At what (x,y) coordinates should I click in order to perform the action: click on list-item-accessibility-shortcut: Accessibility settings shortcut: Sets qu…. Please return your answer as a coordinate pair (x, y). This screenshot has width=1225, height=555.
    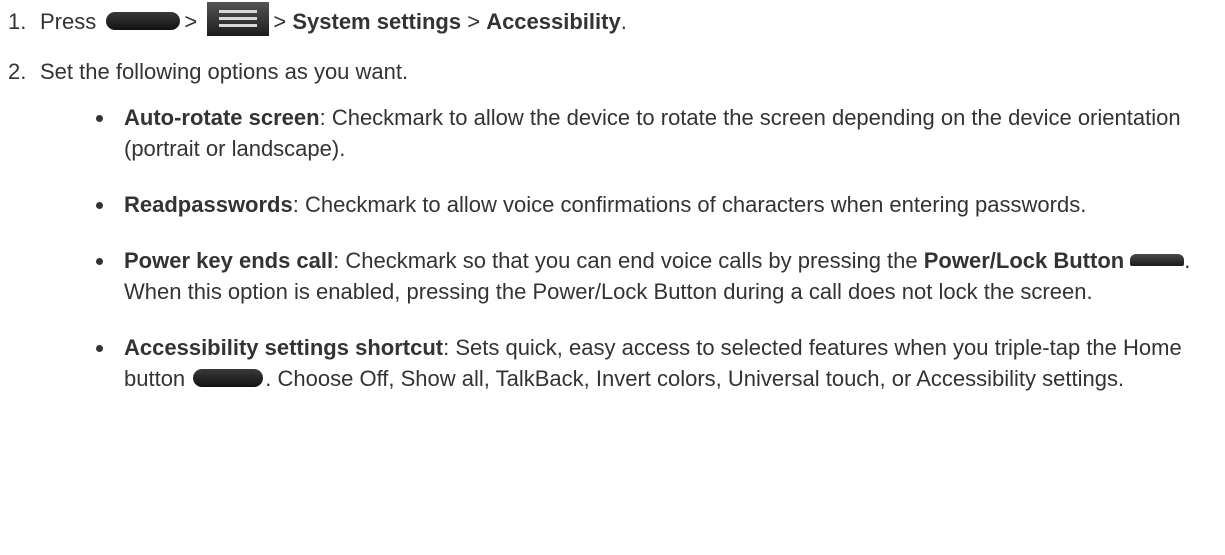
    Looking at the image, I should click on (656, 363).